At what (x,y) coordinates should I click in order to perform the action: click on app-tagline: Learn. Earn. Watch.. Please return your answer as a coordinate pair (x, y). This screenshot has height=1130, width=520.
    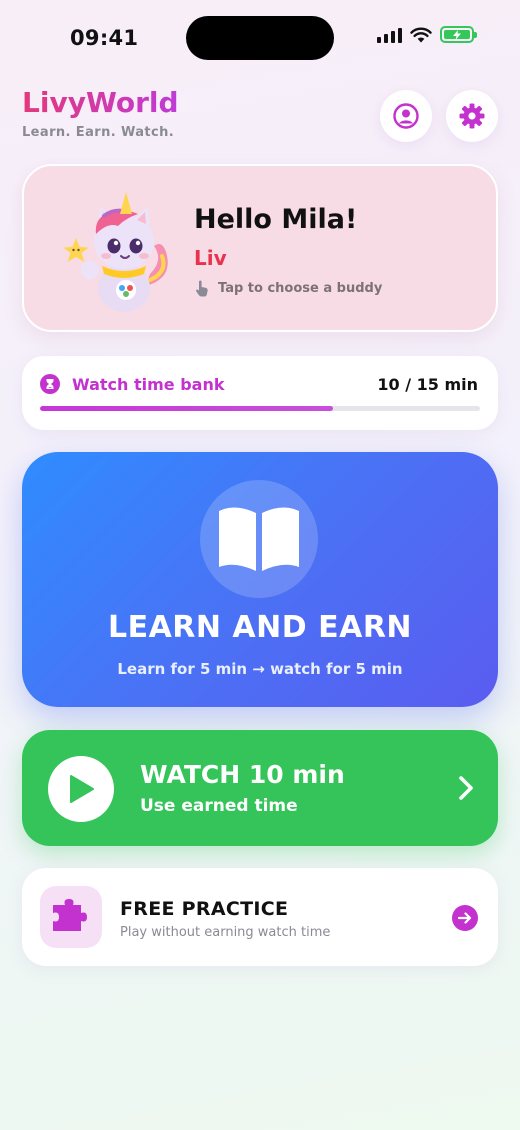
    Looking at the image, I should click on (98, 132).